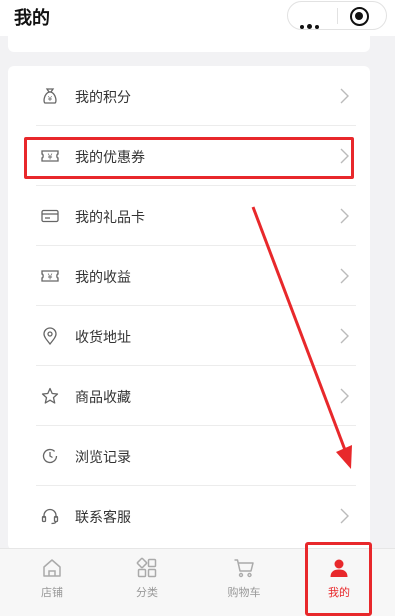 This screenshot has width=395, height=616. What do you see at coordinates (147, 592) in the screenshot?
I see `tab-label: 分类` at bounding box center [147, 592].